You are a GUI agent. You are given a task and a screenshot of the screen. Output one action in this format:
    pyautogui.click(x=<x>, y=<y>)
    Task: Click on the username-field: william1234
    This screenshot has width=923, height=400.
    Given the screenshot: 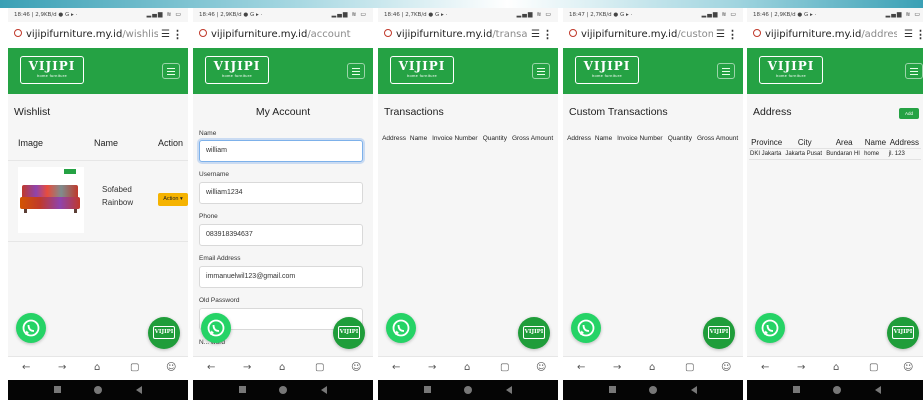 What is the action you would take?
    pyautogui.click(x=281, y=193)
    